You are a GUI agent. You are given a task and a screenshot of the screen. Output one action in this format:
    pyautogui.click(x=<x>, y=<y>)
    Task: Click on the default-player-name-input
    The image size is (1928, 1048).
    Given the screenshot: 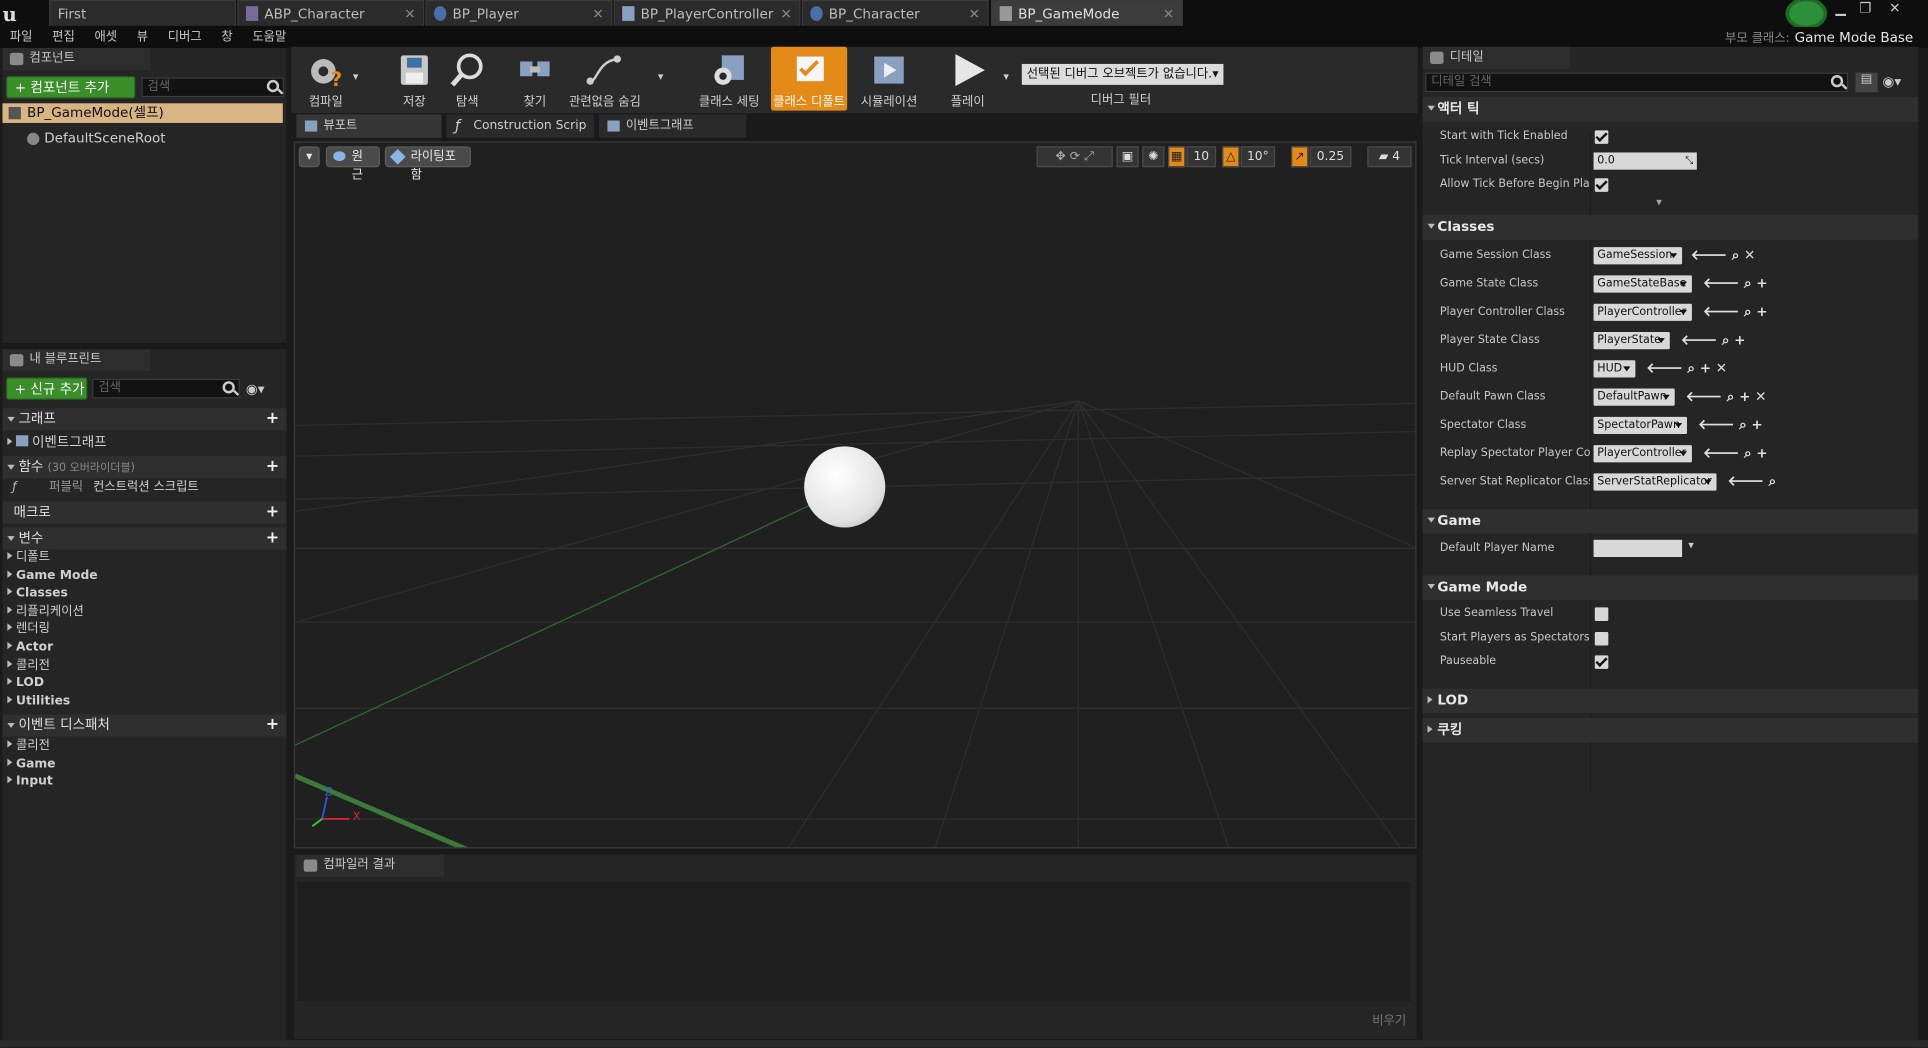 What is the action you would take?
    pyautogui.click(x=1638, y=548)
    